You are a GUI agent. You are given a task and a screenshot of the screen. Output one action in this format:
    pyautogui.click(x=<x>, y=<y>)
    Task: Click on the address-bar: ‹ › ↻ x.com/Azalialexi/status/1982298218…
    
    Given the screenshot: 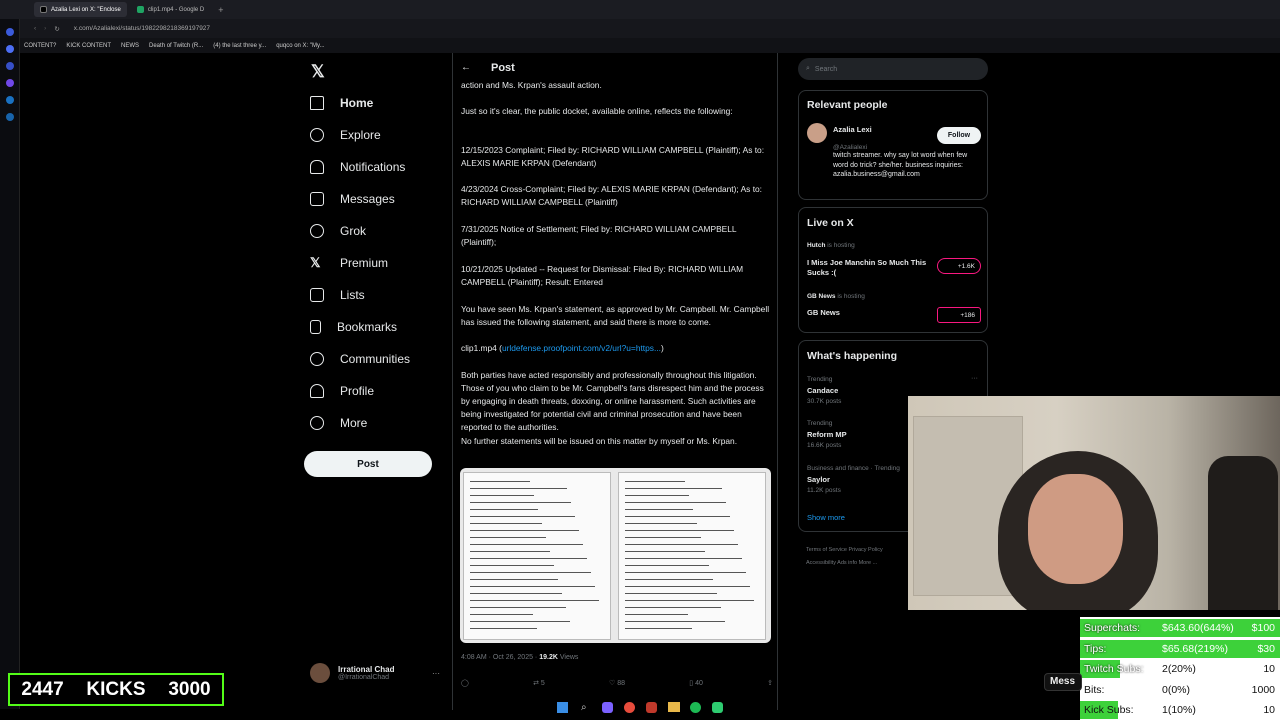 What is the action you would take?
    pyautogui.click(x=640, y=28)
    